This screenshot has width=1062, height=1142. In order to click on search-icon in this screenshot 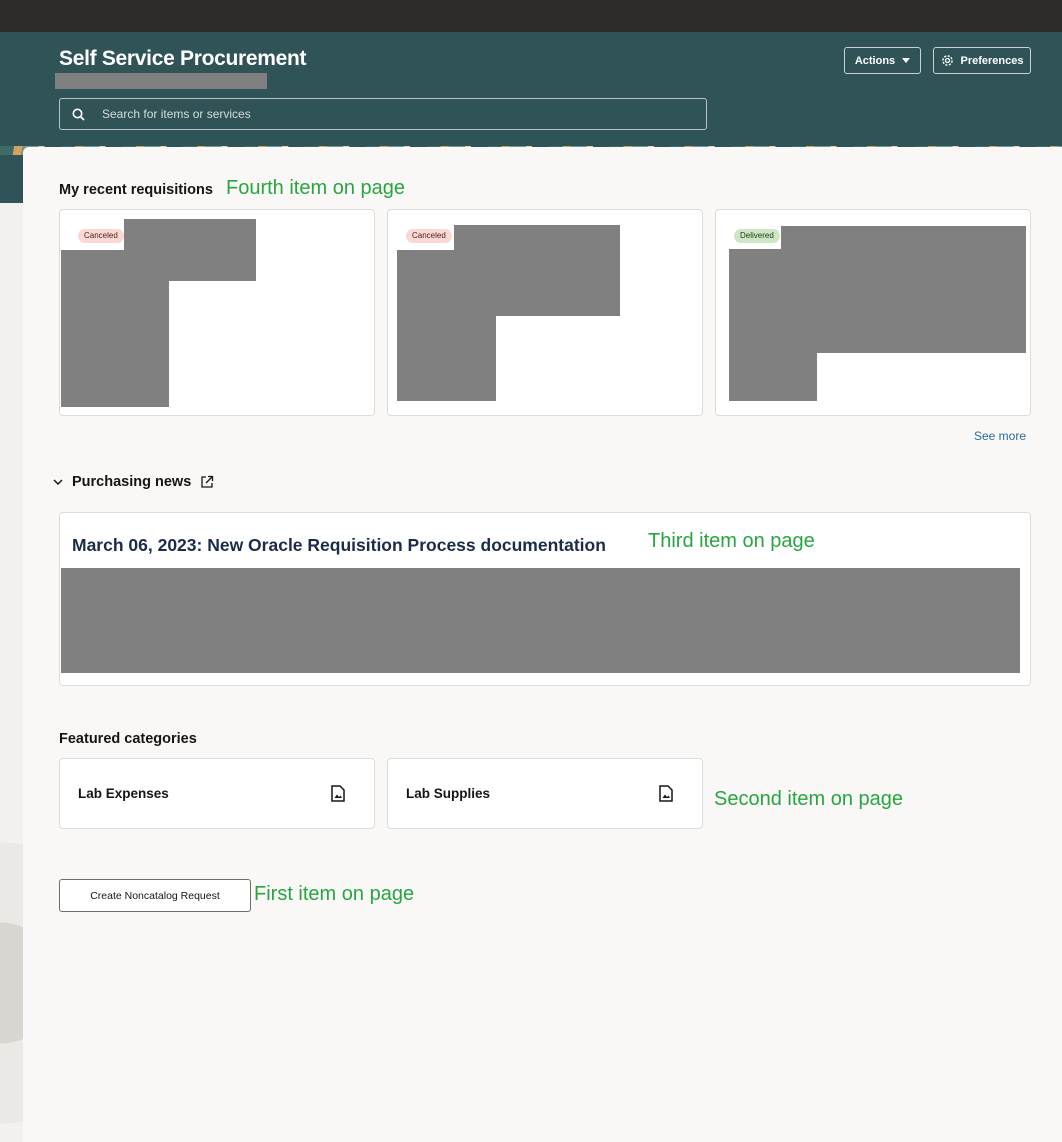, I will do `click(78, 114)`.